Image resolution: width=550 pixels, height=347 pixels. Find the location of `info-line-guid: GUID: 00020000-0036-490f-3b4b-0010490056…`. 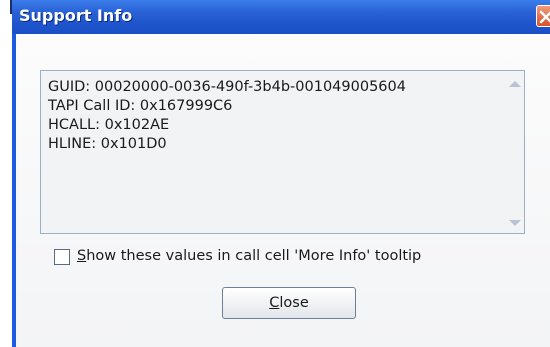

info-line-guid: GUID: 00020000-0036-490f-3b4b-0010490056… is located at coordinates (227, 87).